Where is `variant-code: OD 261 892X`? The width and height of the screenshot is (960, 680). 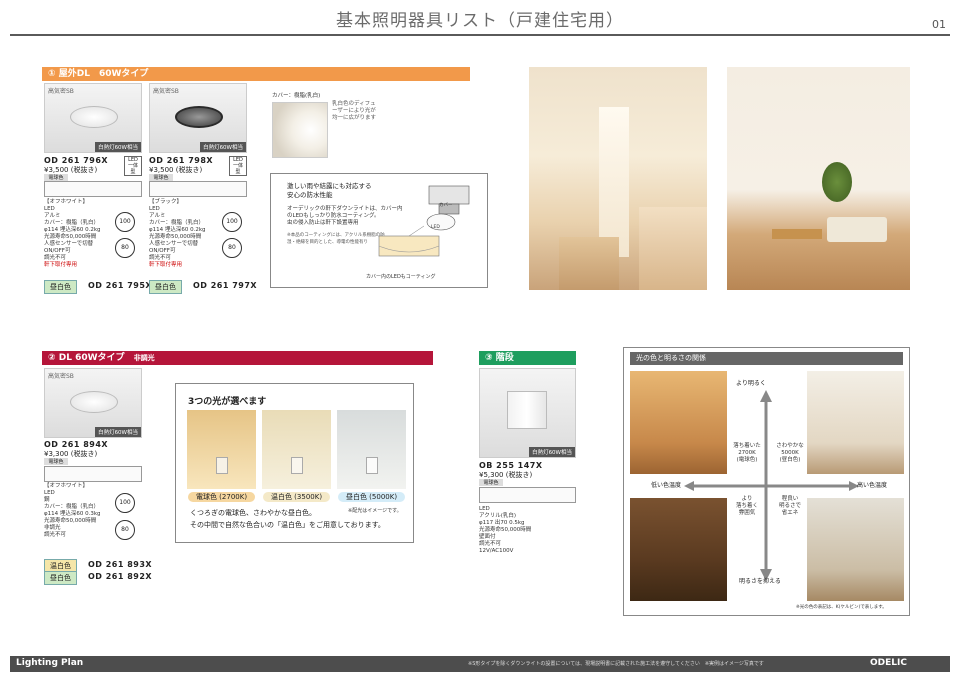
variant-code: OD 261 892X is located at coordinates (120, 576).